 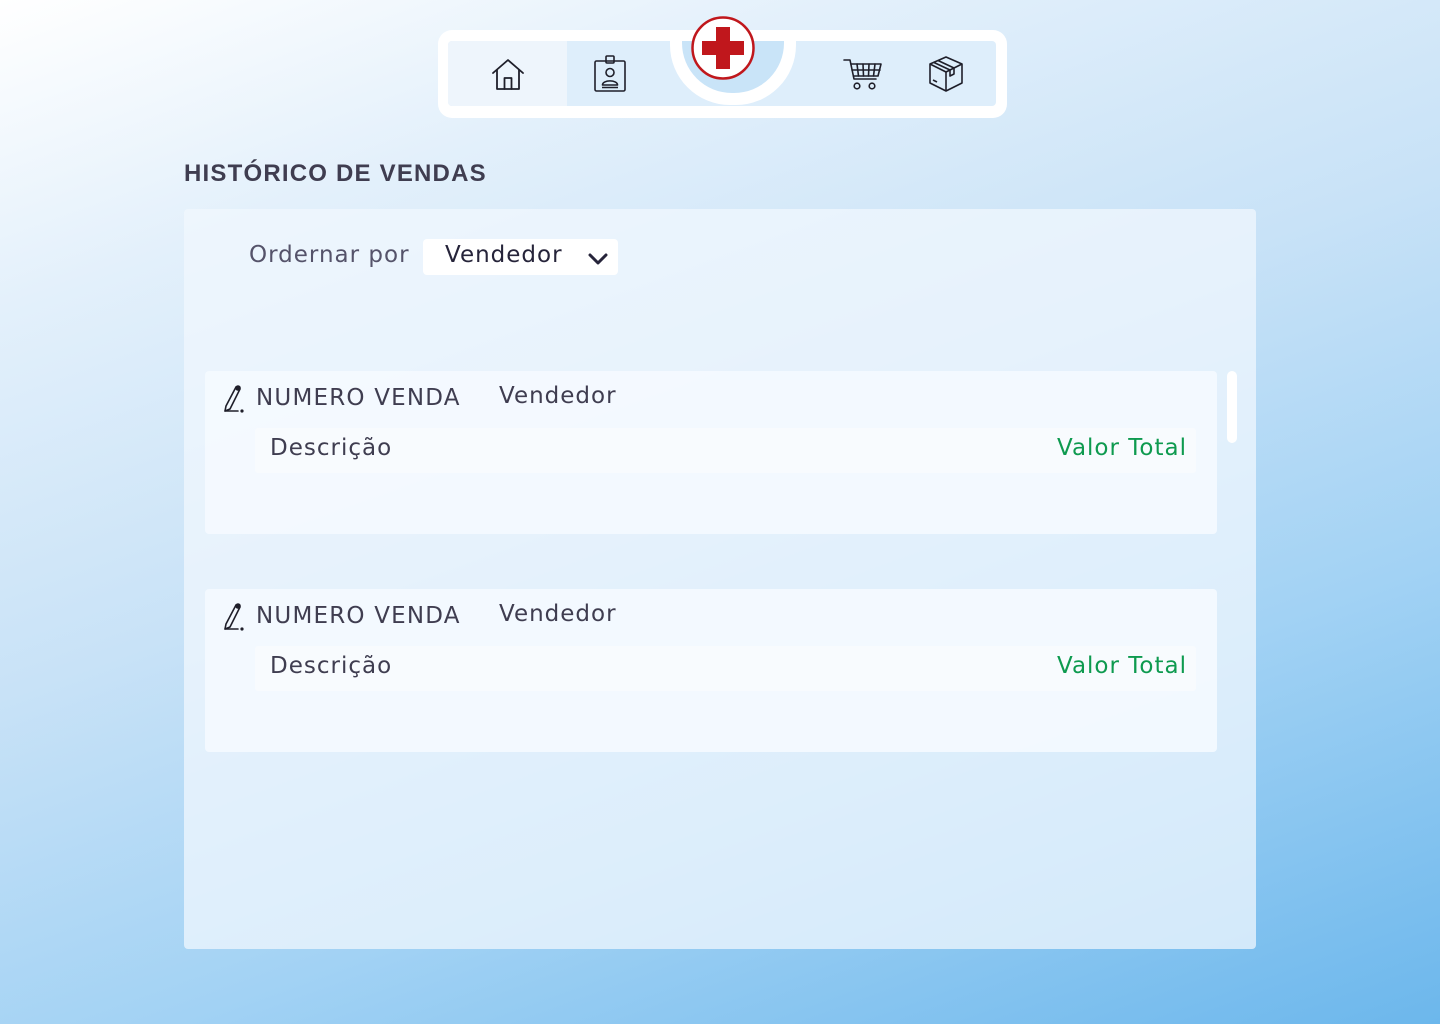 What do you see at coordinates (335, 173) in the screenshot?
I see `page-title: HISTÓRICO DE VENDAS` at bounding box center [335, 173].